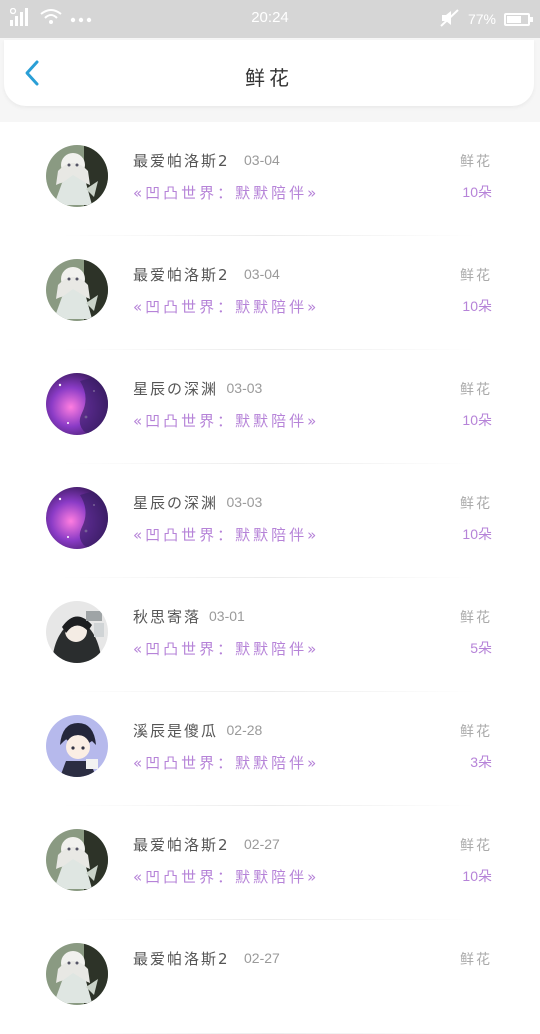 The width and height of the screenshot is (540, 1034). What do you see at coordinates (270, 863) in the screenshot?
I see `list-item: 最爱帕洛斯2 02-27 «凹凸世界：默默陪伴» 鲜花 10朵` at bounding box center [270, 863].